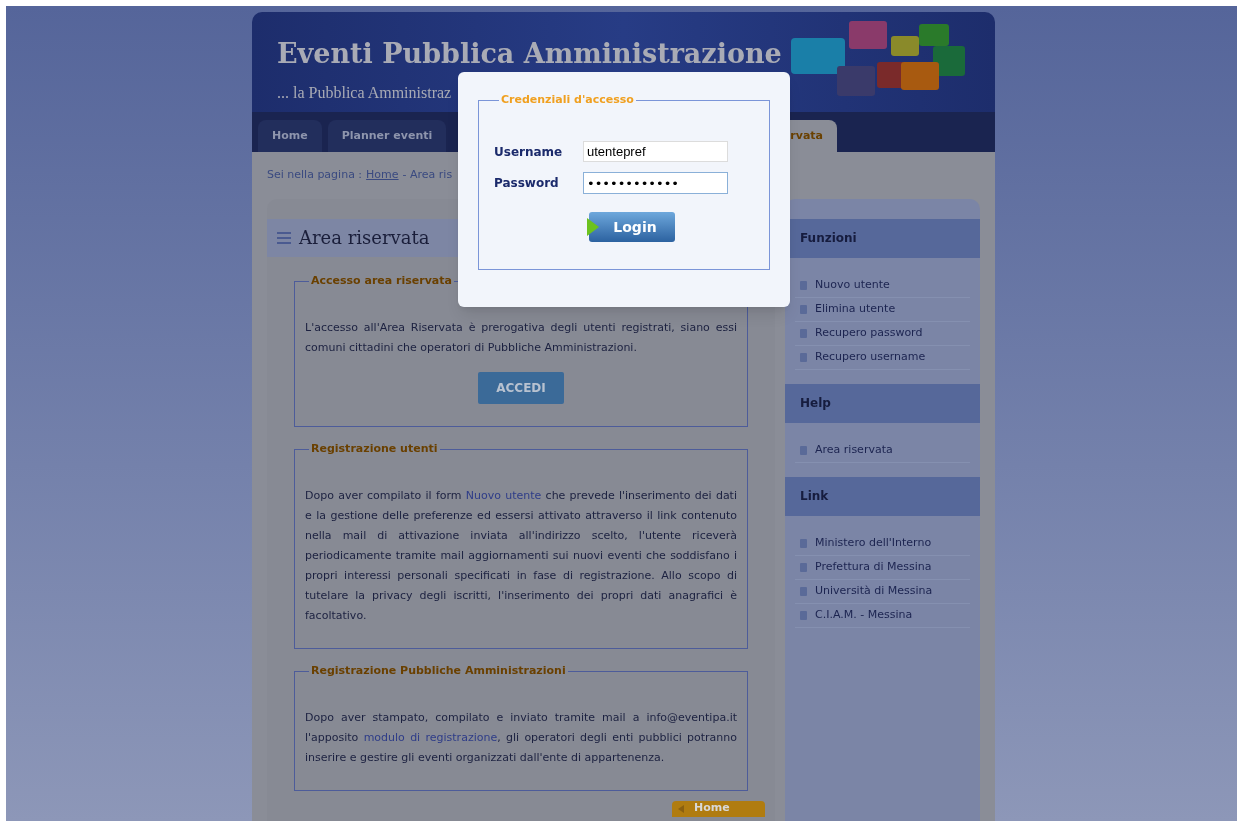  What do you see at coordinates (521, 337) in the screenshot?
I see `section-text: L'accesso all'Area Riservata è prerogativa degli utenti registrati, siano essi comuni cittadini che operatori di Pubbliche Amministrazioni.` at bounding box center [521, 337].